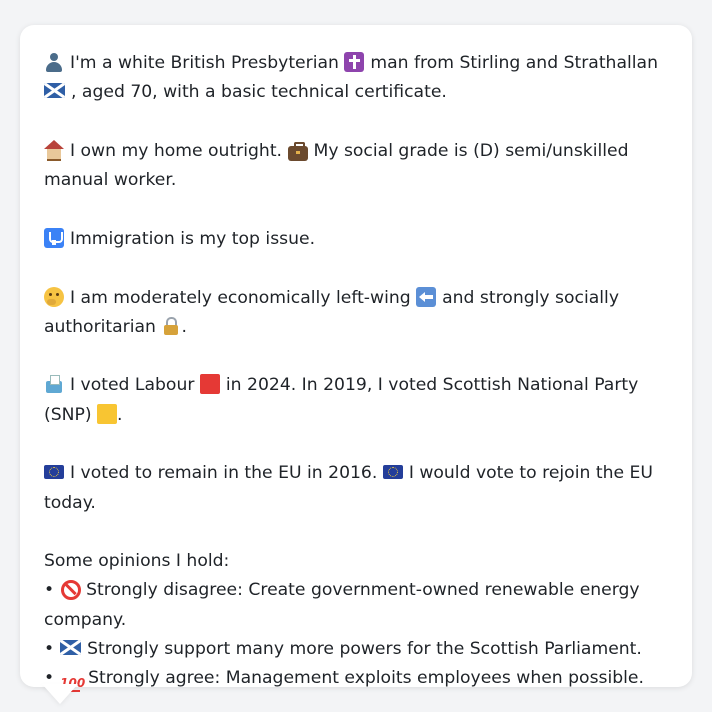 This screenshot has height=712, width=712. What do you see at coordinates (193, 238) in the screenshot?
I see `issue-text: Immigration is my top issue.` at bounding box center [193, 238].